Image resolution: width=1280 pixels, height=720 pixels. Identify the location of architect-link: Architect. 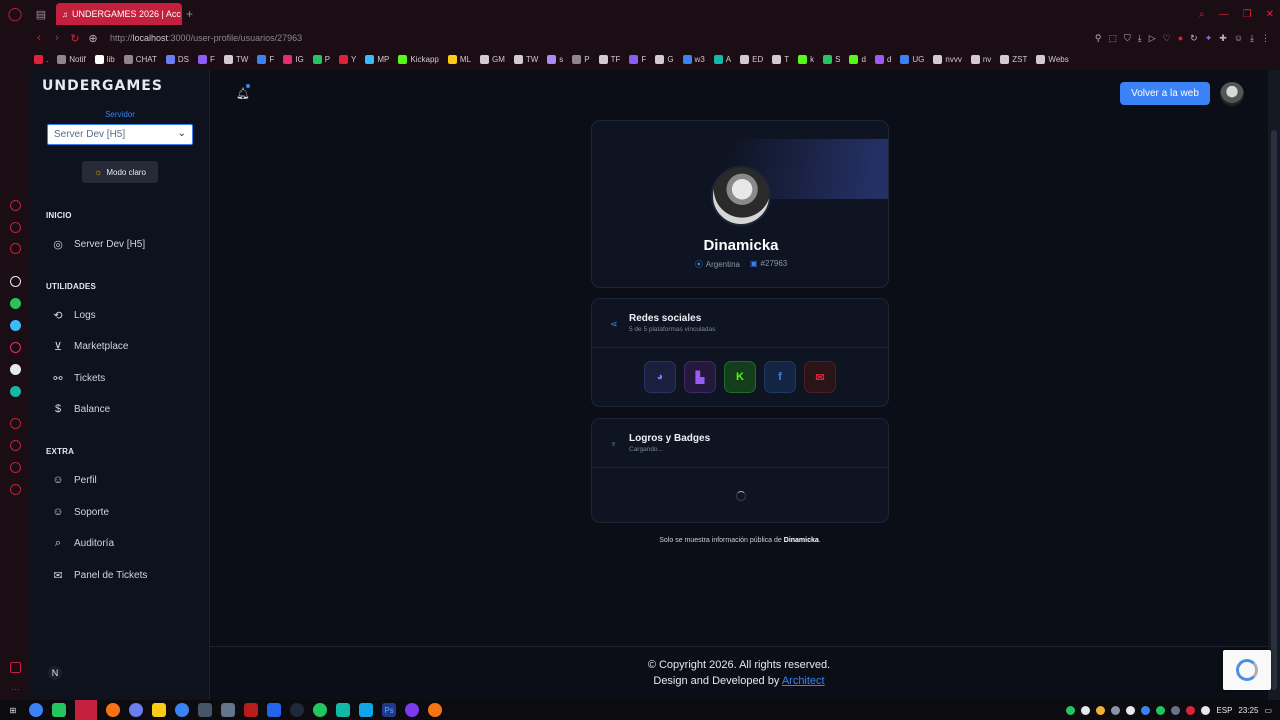
(803, 681).